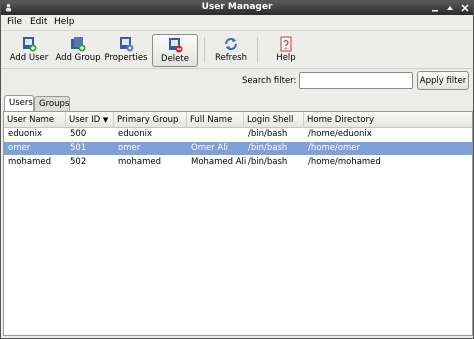 This screenshot has height=339, width=474. What do you see at coordinates (231, 44) in the screenshot?
I see `refresh-icon` at bounding box center [231, 44].